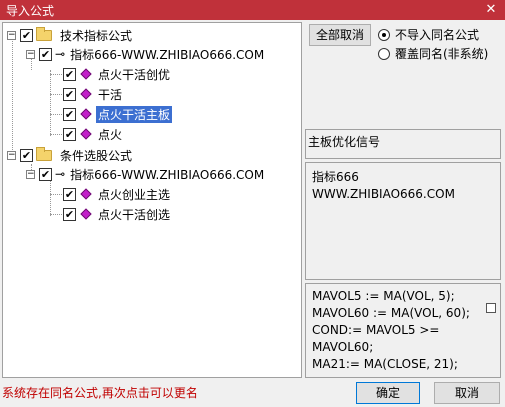 The image size is (505, 407). Describe the element at coordinates (110, 94) in the screenshot. I see `tree-label: 干活` at that location.